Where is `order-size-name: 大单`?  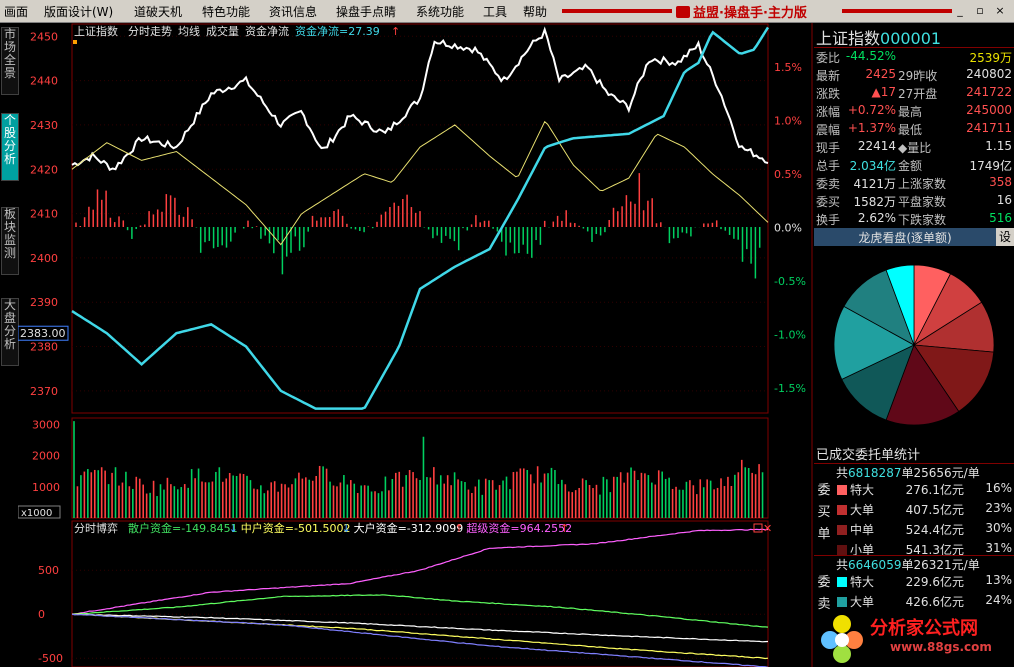
order-size-name: 大单 is located at coordinates (862, 510).